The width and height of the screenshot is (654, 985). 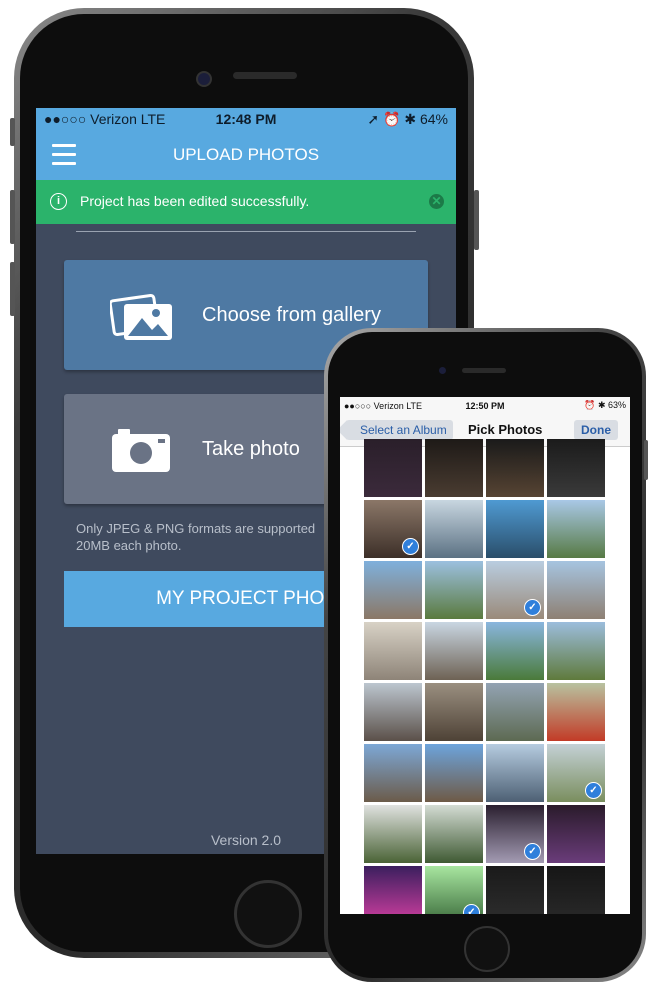 I want to click on picker-clock: 12:50 PM, so click(x=485, y=405).